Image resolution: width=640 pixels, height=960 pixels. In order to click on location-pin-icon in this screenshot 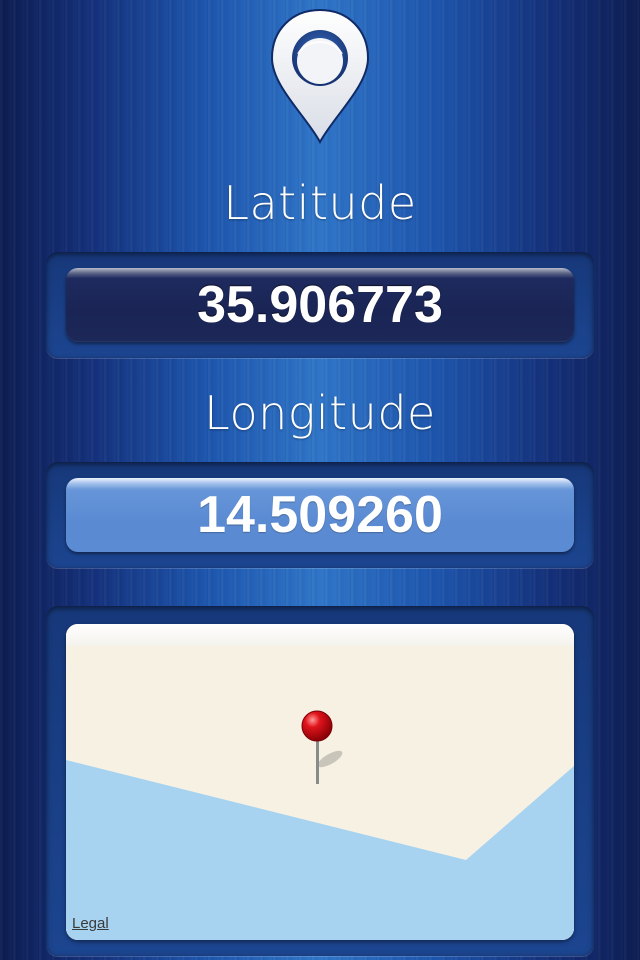, I will do `click(320, 76)`.